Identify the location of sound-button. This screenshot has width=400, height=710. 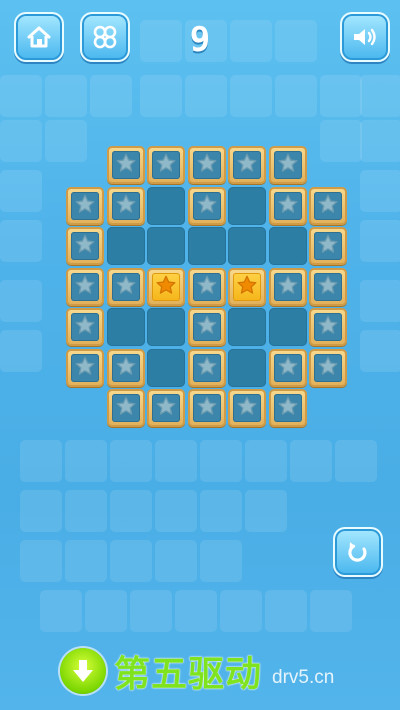
(365, 37).